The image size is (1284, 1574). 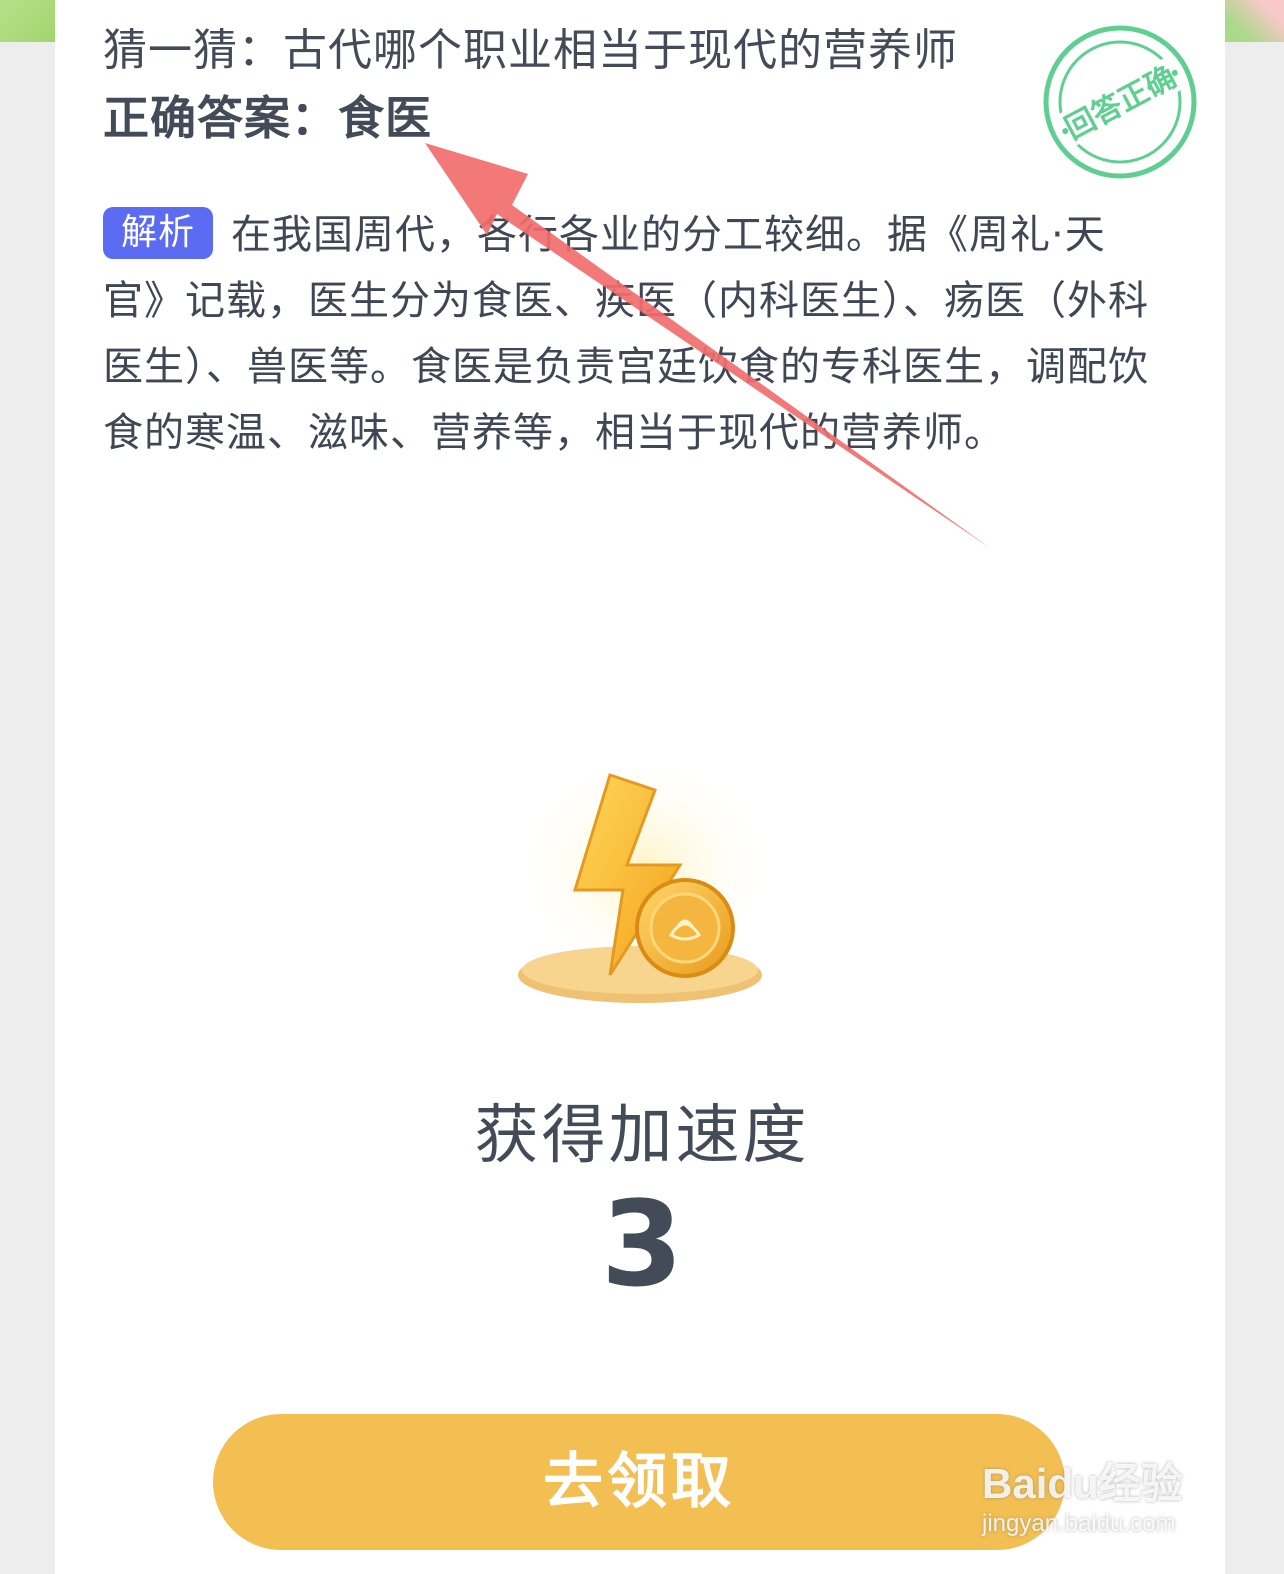 I want to click on analysis-badge: 解析, so click(x=158, y=233).